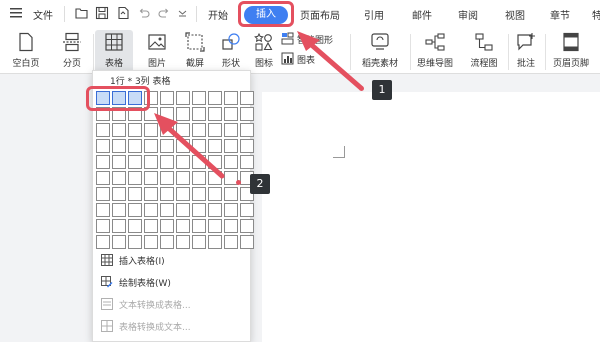 The width and height of the screenshot is (600, 342). I want to click on customize-quick-access-icon, so click(182, 13).